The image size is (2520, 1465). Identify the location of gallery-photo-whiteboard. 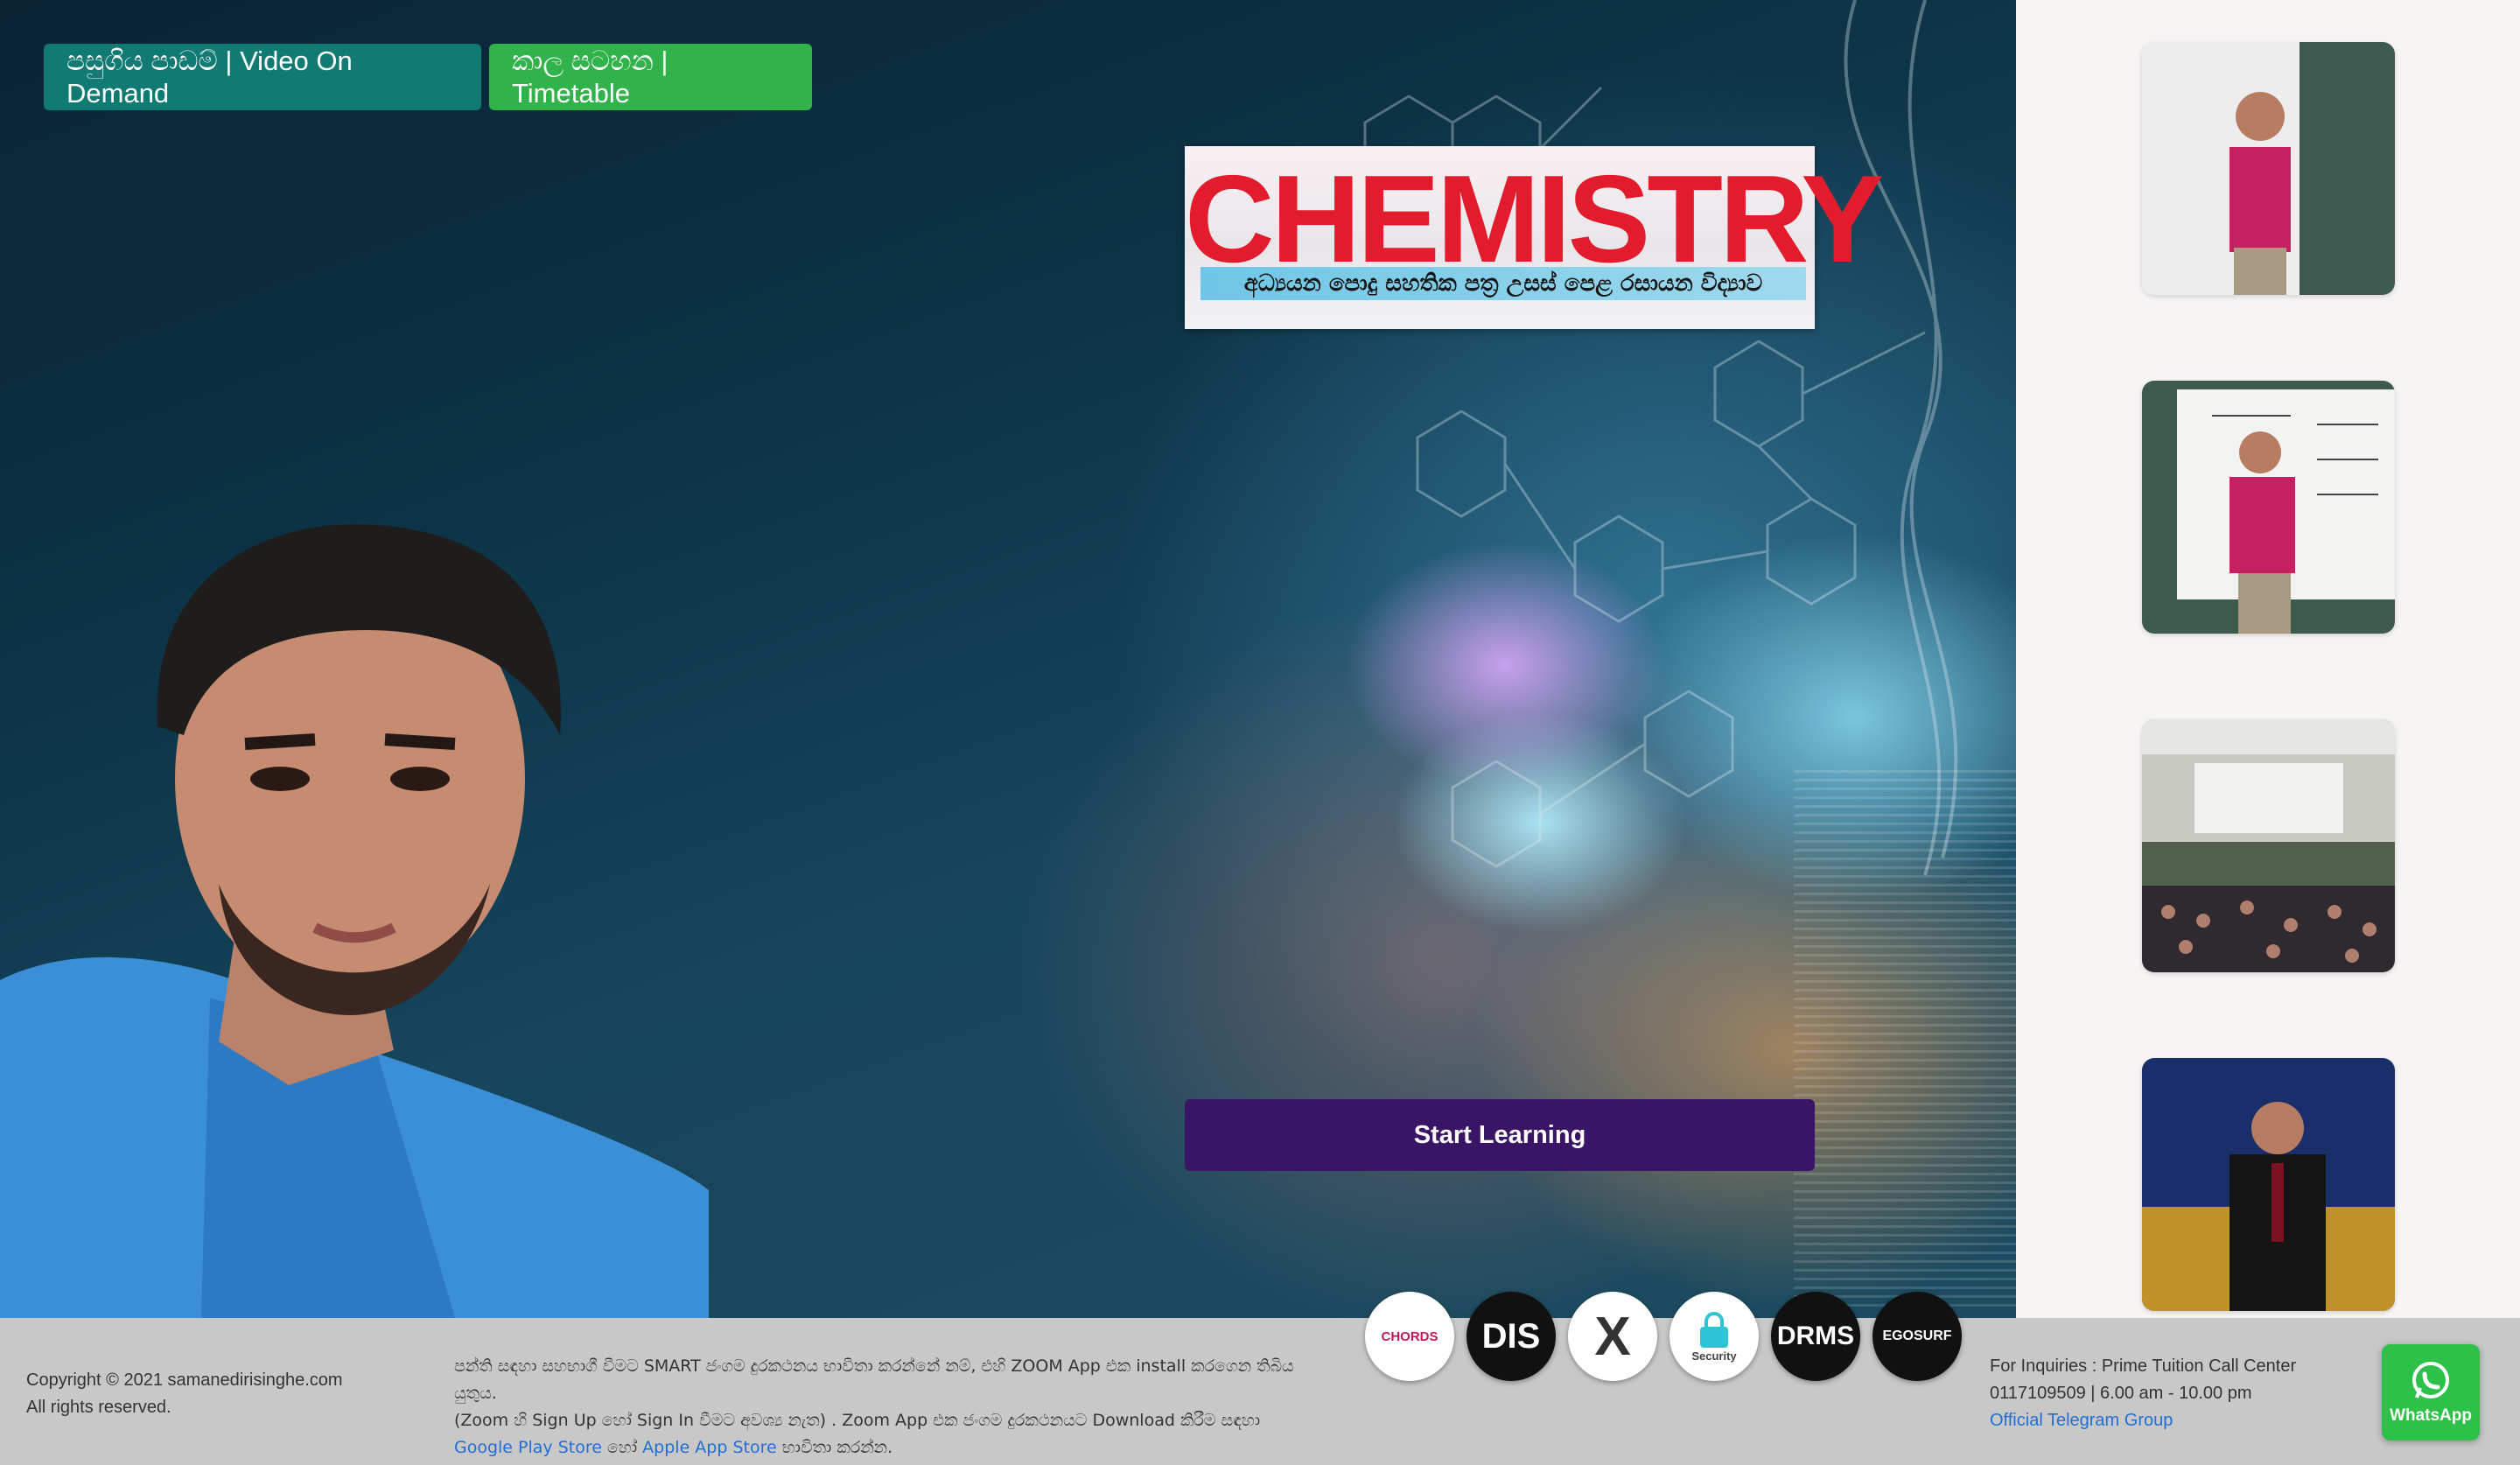
(2268, 507).